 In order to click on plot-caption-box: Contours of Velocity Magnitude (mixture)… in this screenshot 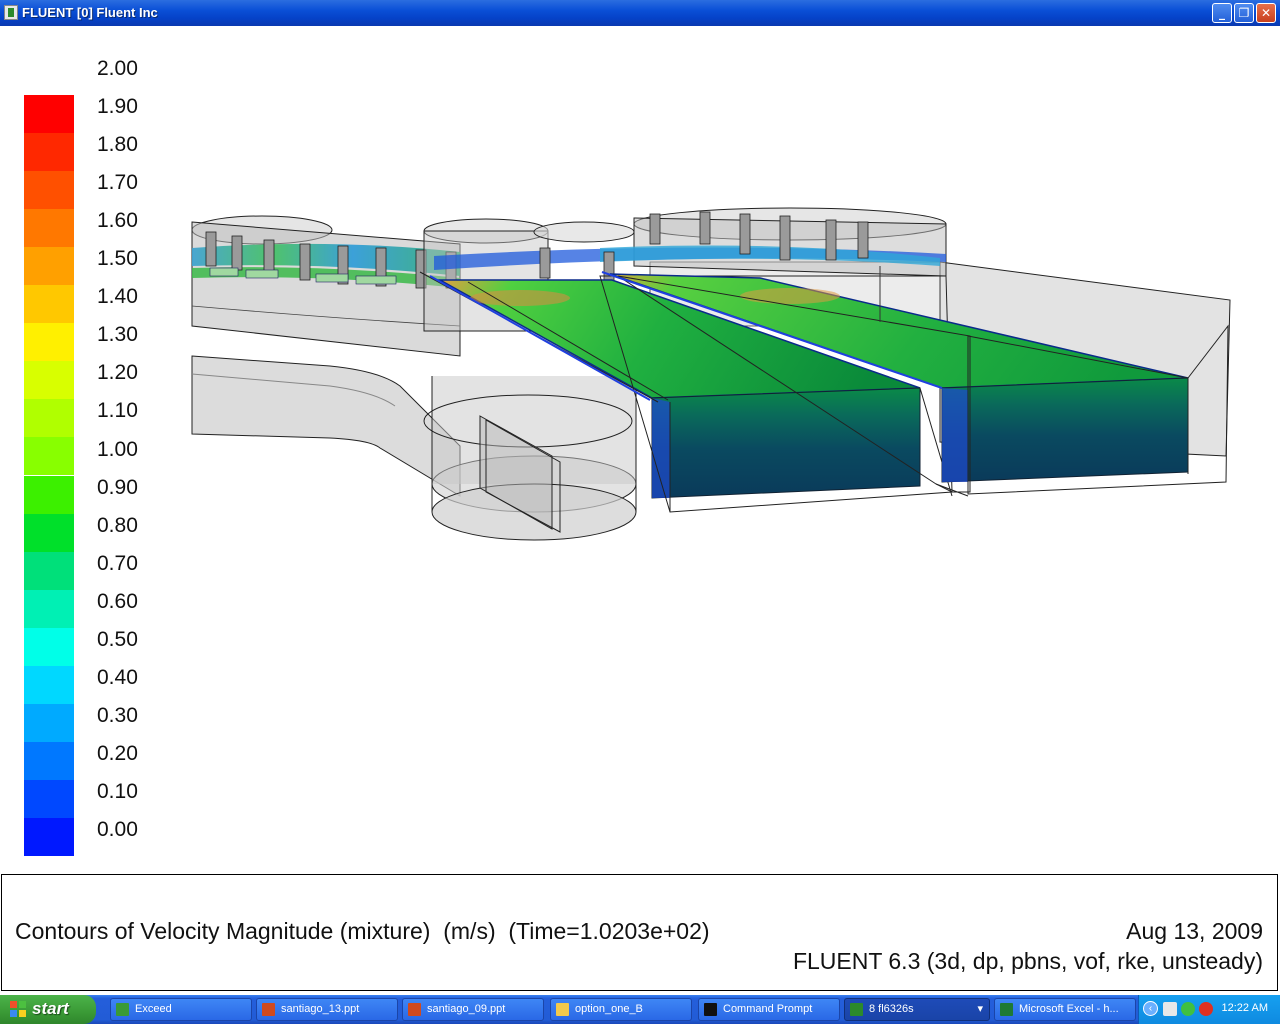, I will do `click(639, 932)`.